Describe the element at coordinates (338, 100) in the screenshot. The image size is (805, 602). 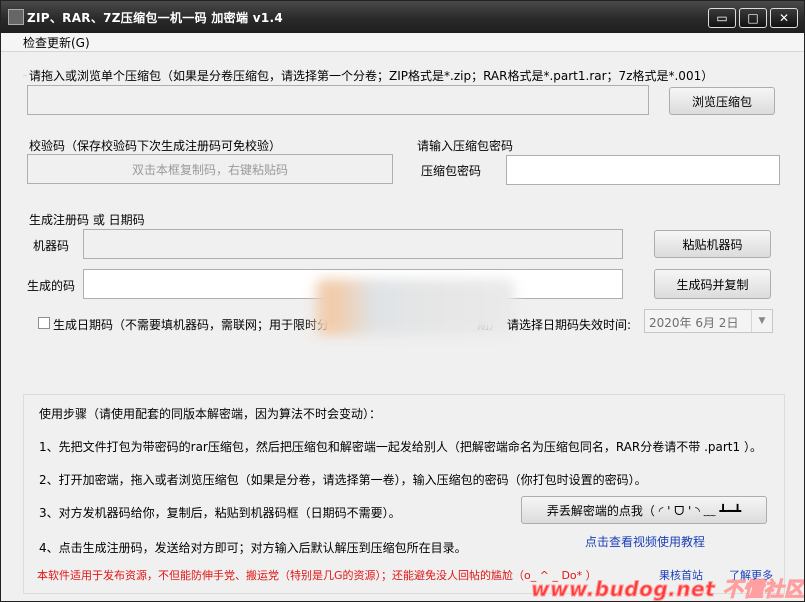
I see `archive-path-input` at that location.